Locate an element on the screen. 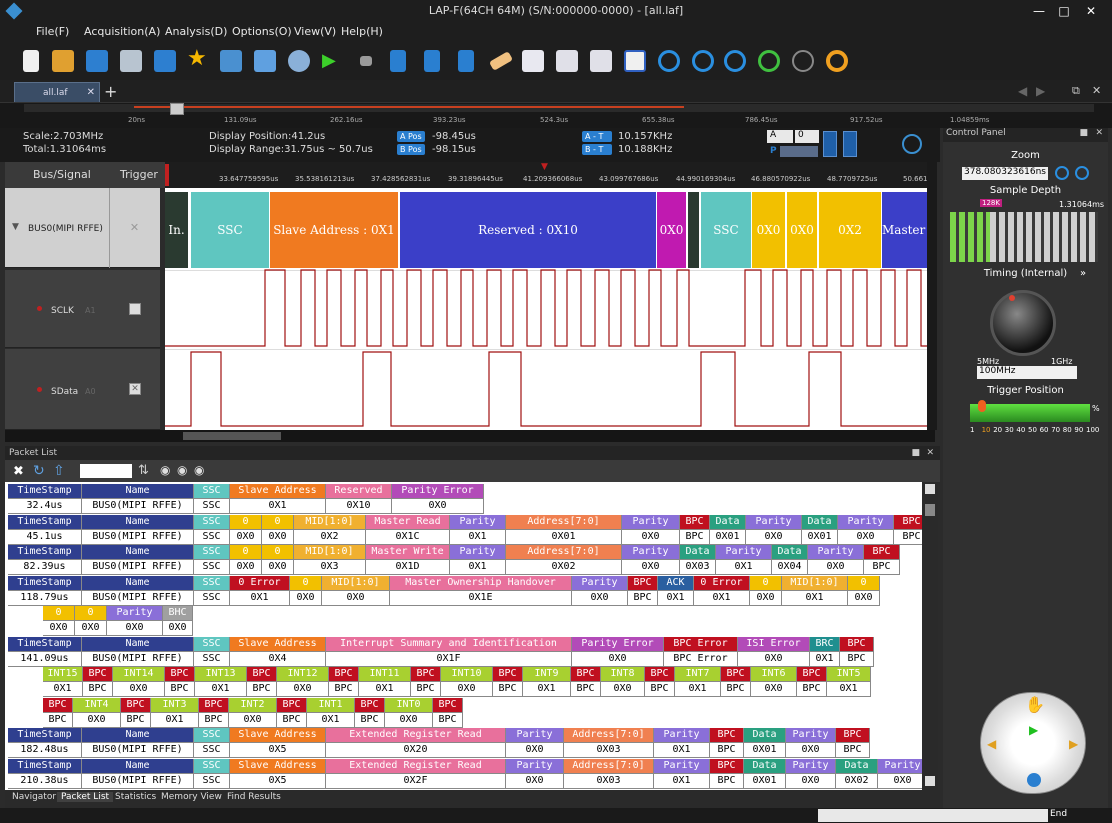 The image size is (1112, 823). bus-segment: Reserved : 0X10 is located at coordinates (528, 230).